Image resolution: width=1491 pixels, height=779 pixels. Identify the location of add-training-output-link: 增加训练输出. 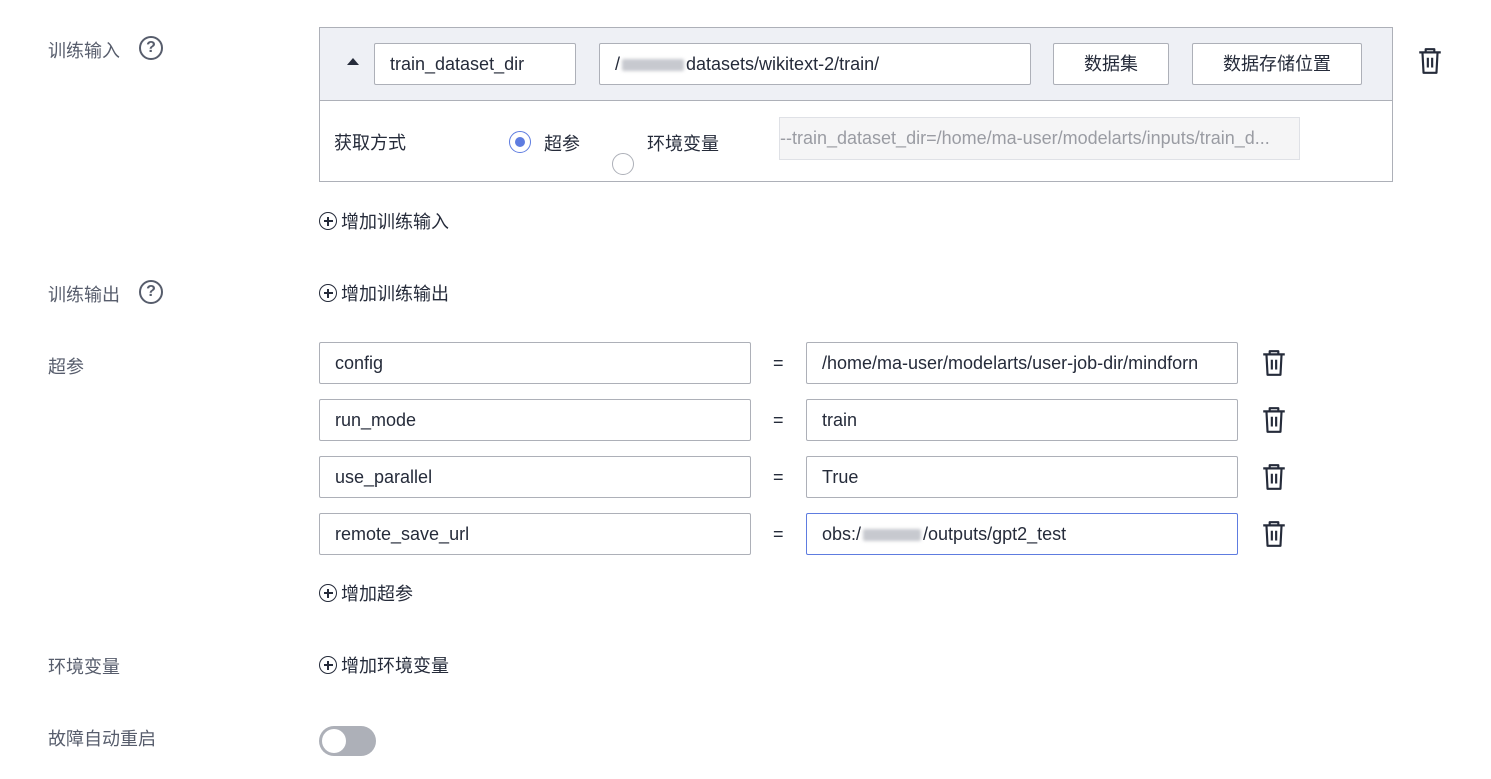
(384, 293).